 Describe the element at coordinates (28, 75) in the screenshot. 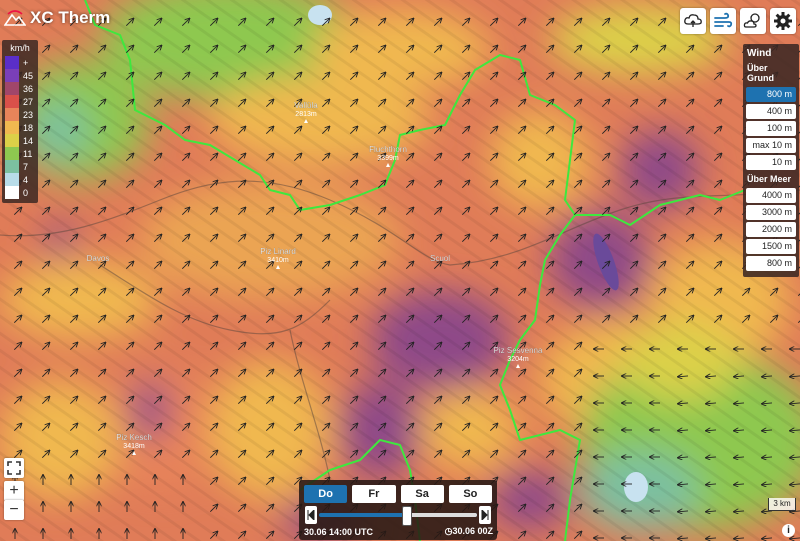

I see `legend-label: 45` at that location.